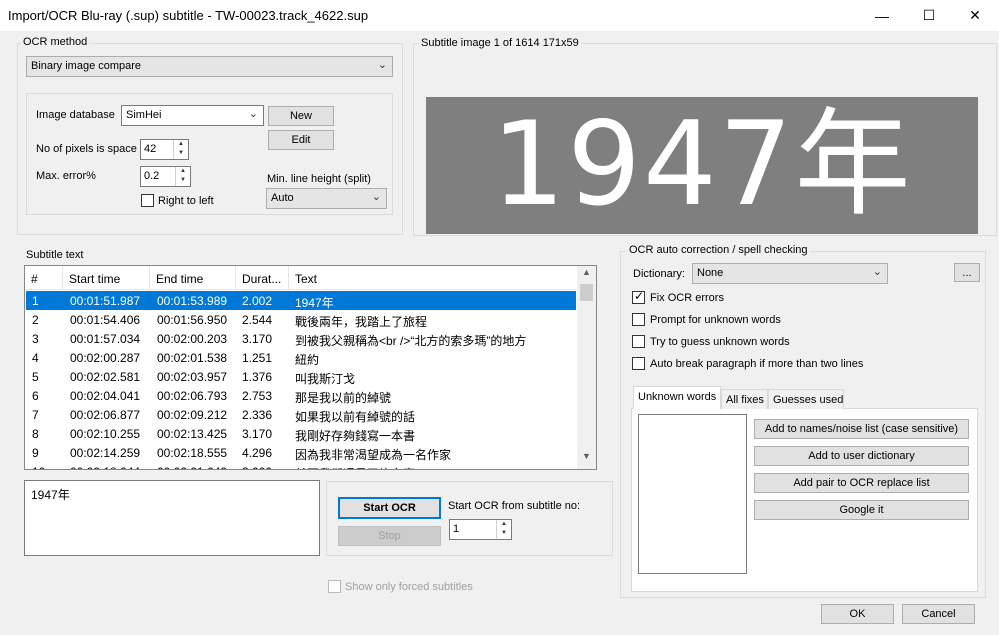  Describe the element at coordinates (47, 467) in the screenshot. I see `cell-num: 10` at that location.